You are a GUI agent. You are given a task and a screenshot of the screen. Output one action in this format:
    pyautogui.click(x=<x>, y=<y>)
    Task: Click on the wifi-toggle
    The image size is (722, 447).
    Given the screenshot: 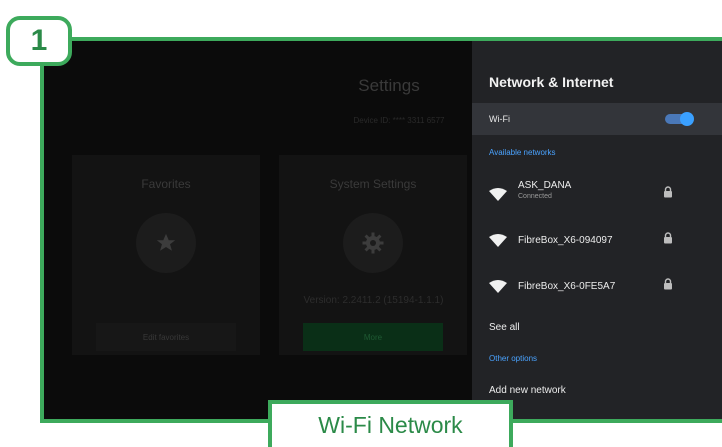 What is the action you would take?
    pyautogui.click(x=679, y=119)
    